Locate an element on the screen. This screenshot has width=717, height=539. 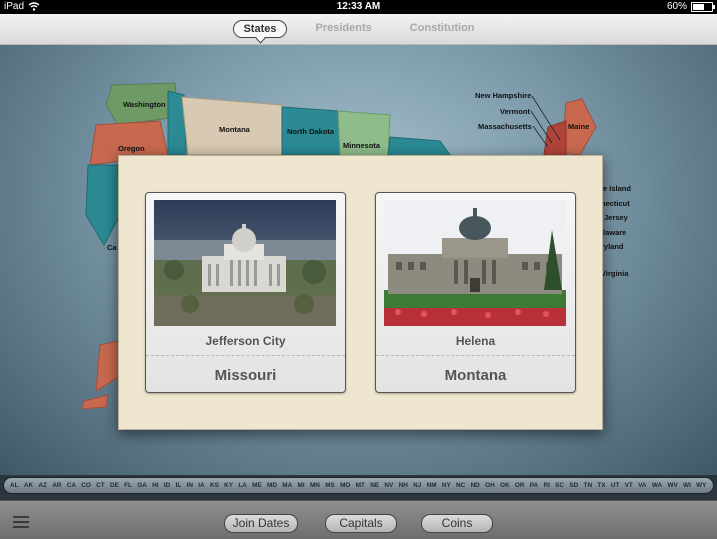
state-abbr-mn: MN is located at coordinates (315, 485).